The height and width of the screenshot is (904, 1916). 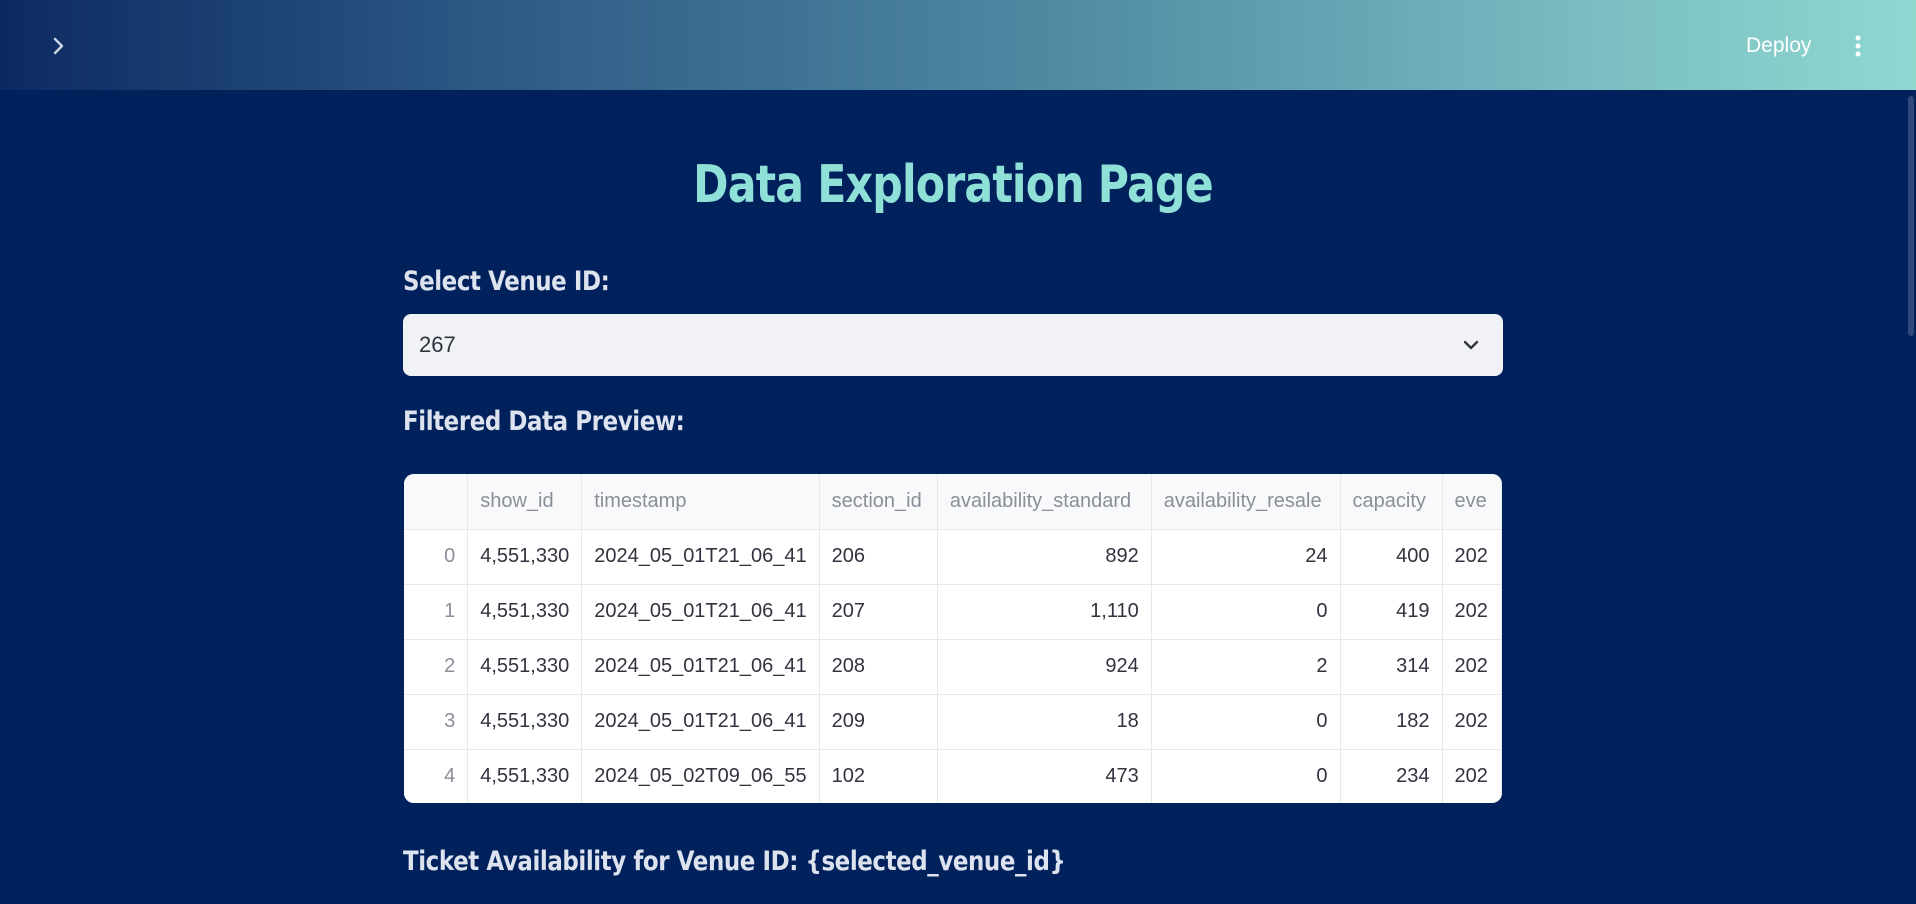 What do you see at coordinates (700, 776) in the screenshot?
I see `table-cell: 2024_05_02T09_06_55` at bounding box center [700, 776].